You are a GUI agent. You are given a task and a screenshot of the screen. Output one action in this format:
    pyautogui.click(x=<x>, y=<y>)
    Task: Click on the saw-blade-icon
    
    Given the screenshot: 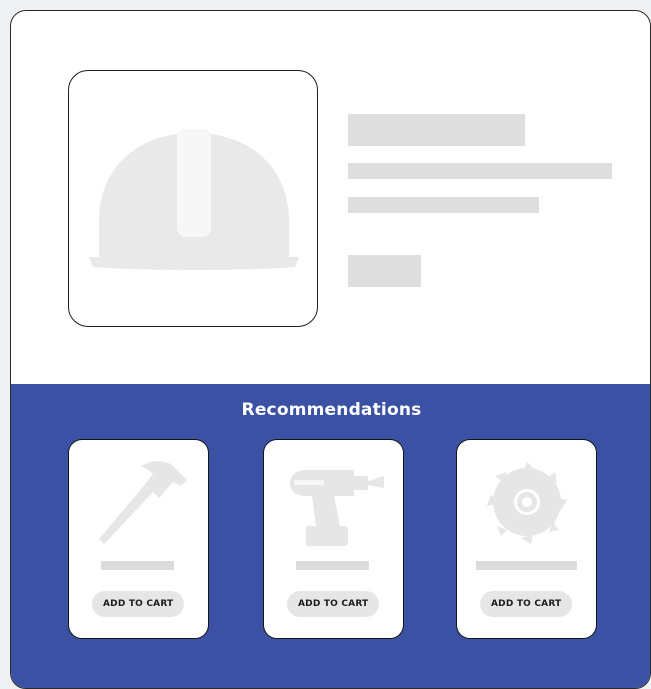 What is the action you would take?
    pyautogui.click(x=527, y=503)
    